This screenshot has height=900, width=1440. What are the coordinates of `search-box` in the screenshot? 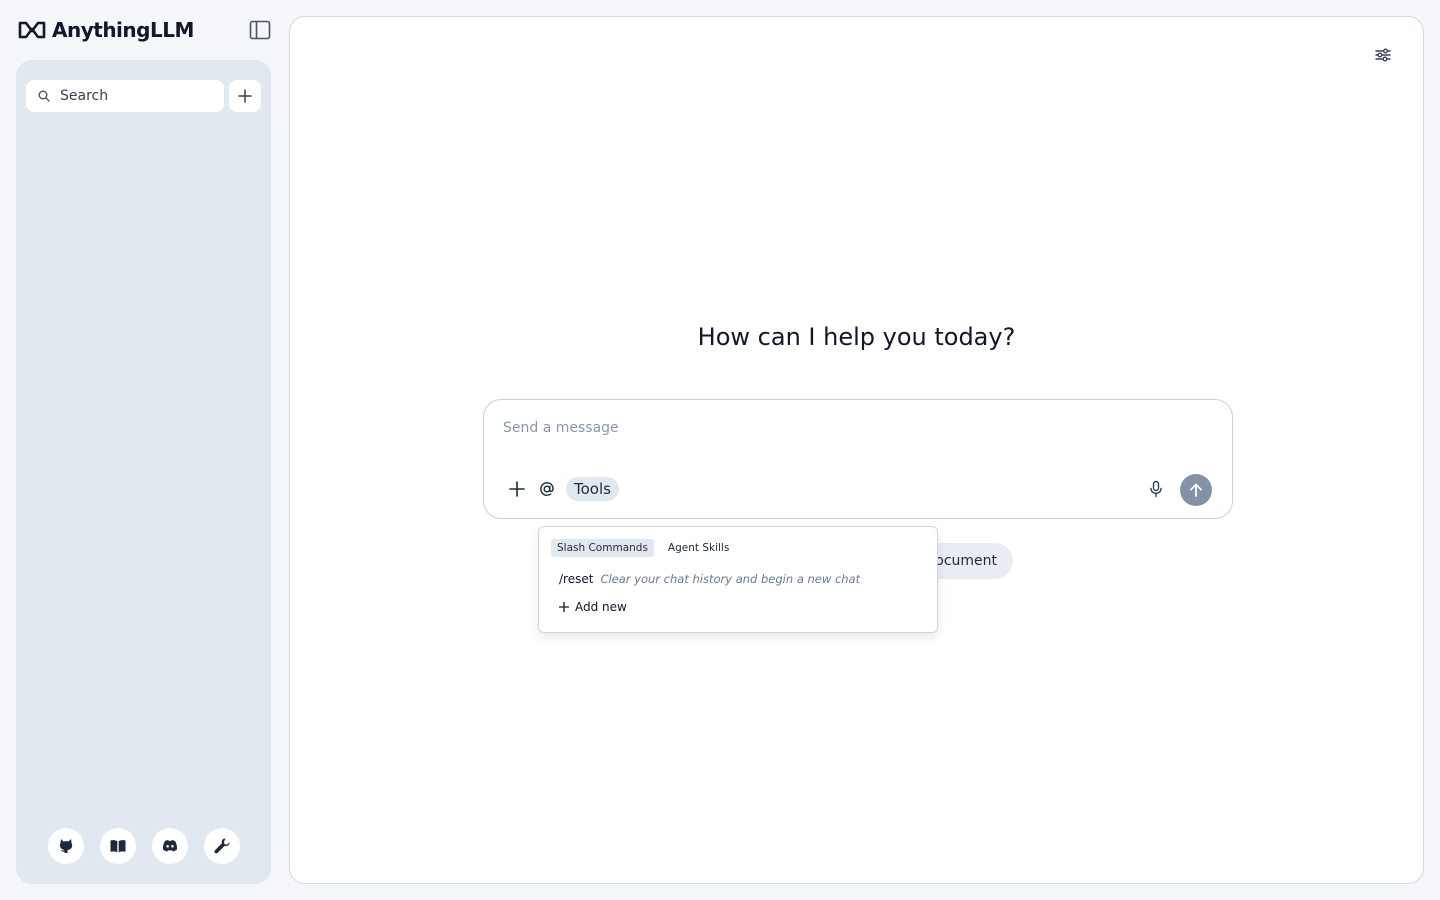 It's located at (125, 96).